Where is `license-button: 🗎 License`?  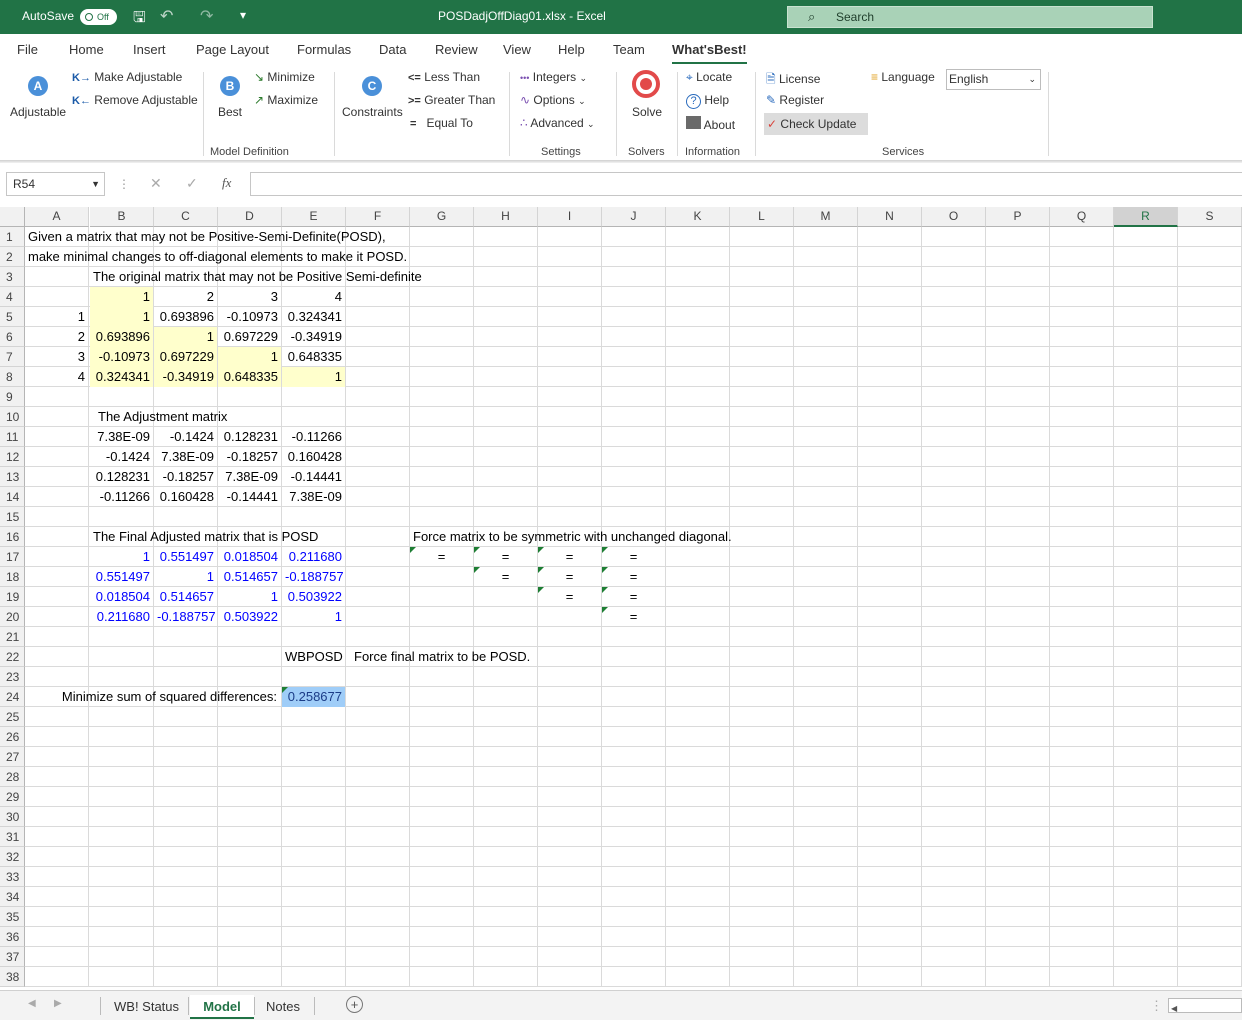
license-button: 🗎 License is located at coordinates (793, 80).